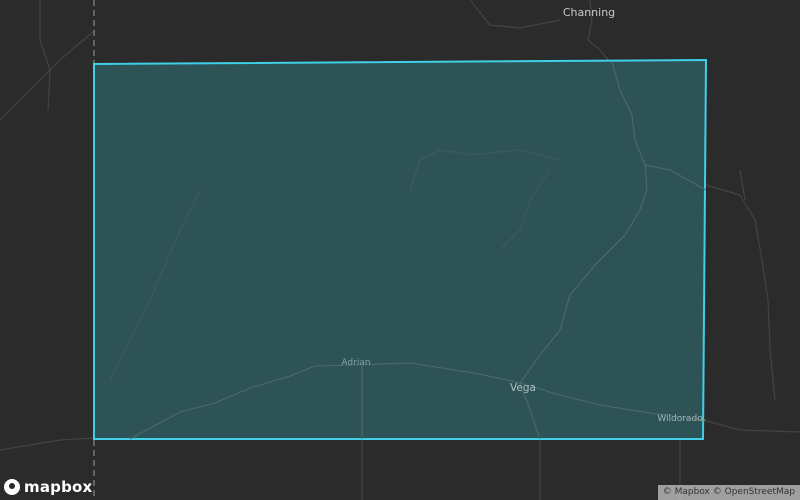 This screenshot has width=800, height=500. Describe the element at coordinates (523, 388) in the screenshot. I see `place-label-vega: Vega` at that location.